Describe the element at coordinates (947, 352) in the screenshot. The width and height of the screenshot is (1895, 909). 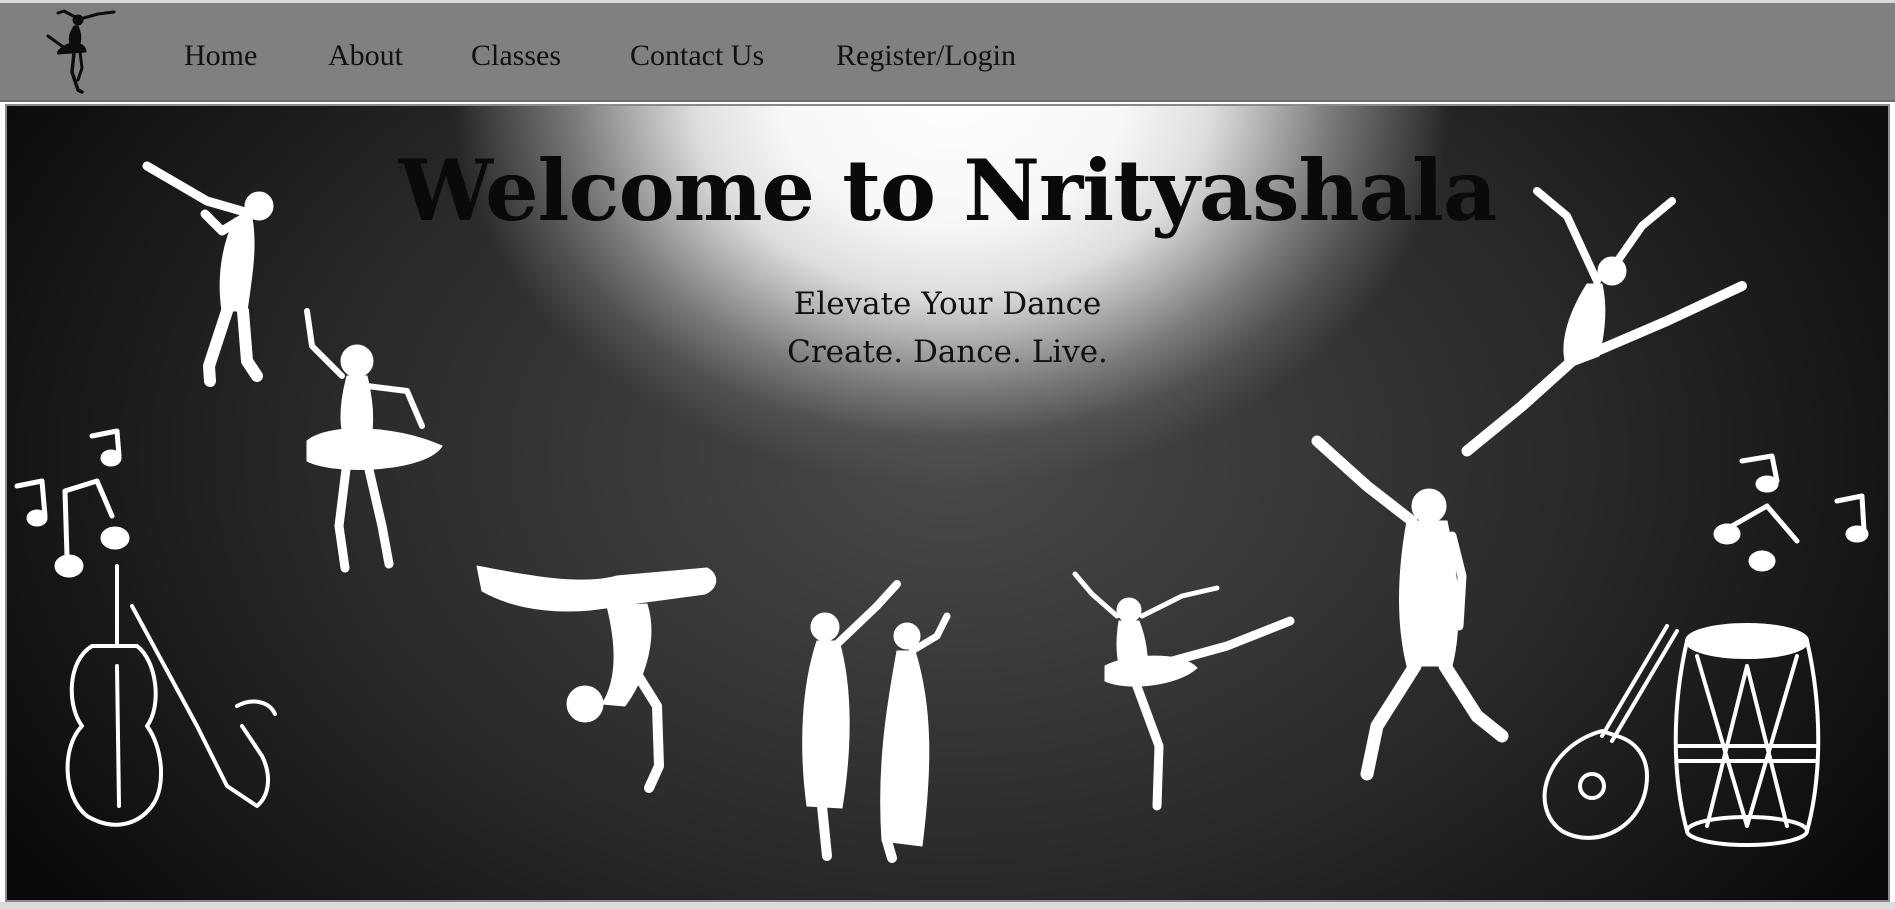
I see `hero-tagline-2: Create. Dance. Live.` at that location.